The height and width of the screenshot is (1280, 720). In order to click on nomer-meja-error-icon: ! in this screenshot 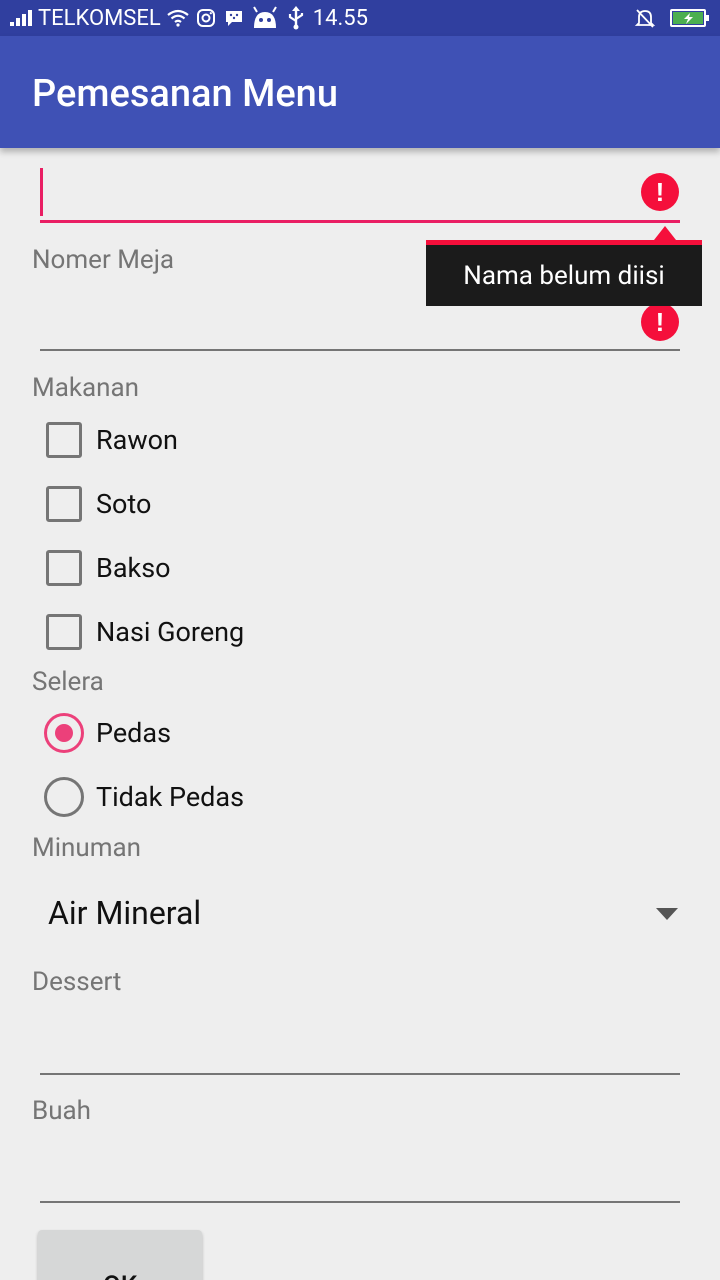, I will do `click(660, 322)`.